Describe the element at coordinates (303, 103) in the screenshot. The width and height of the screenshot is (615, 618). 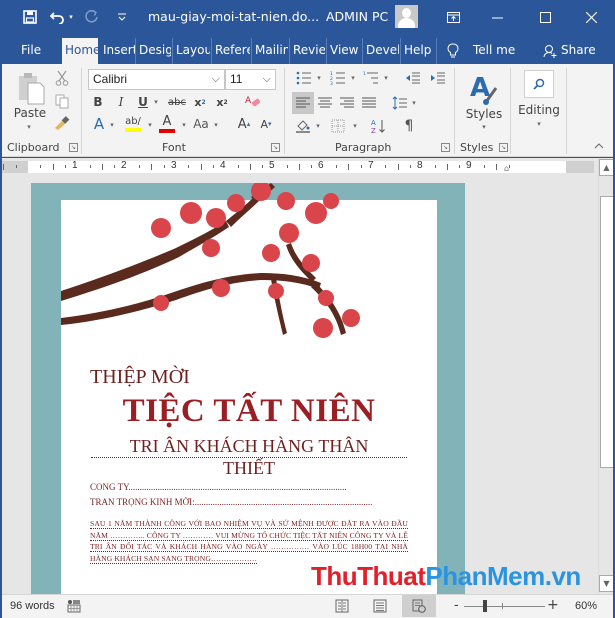
I see `align-left-button` at that location.